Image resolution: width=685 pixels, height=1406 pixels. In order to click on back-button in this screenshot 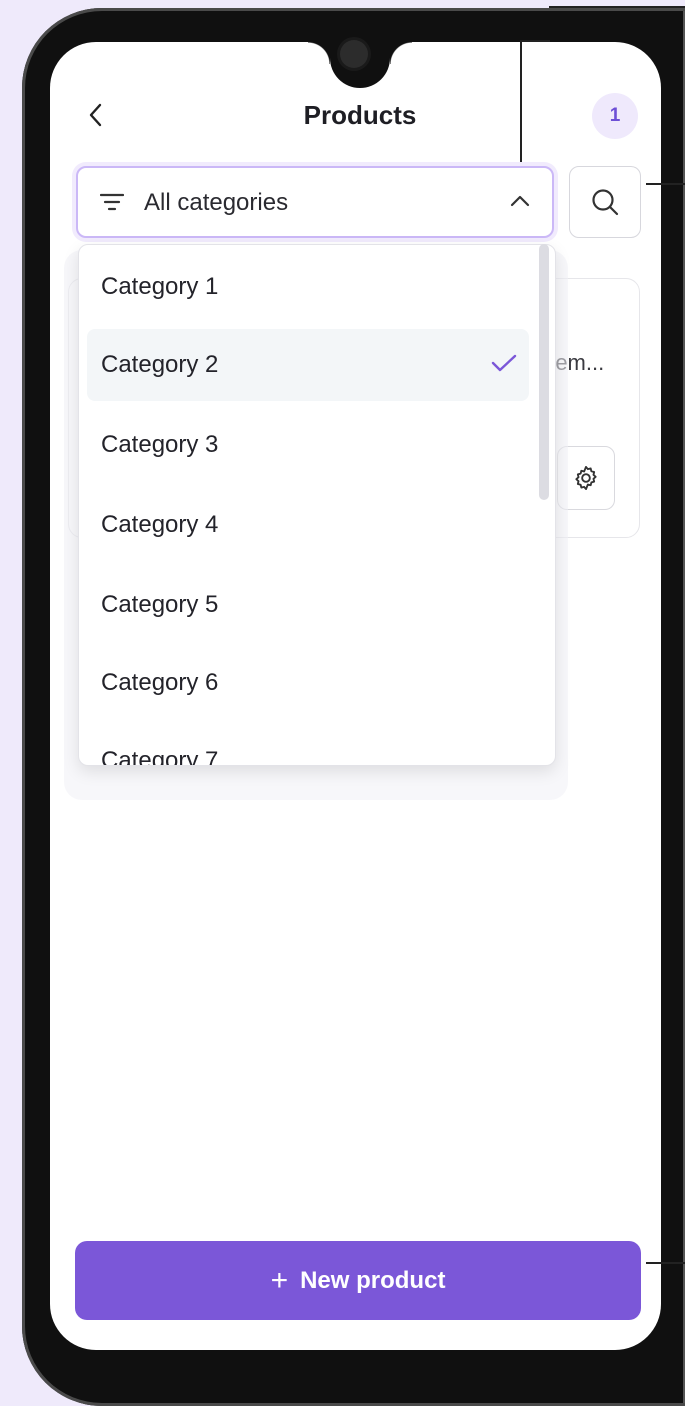, I will do `click(96, 115)`.